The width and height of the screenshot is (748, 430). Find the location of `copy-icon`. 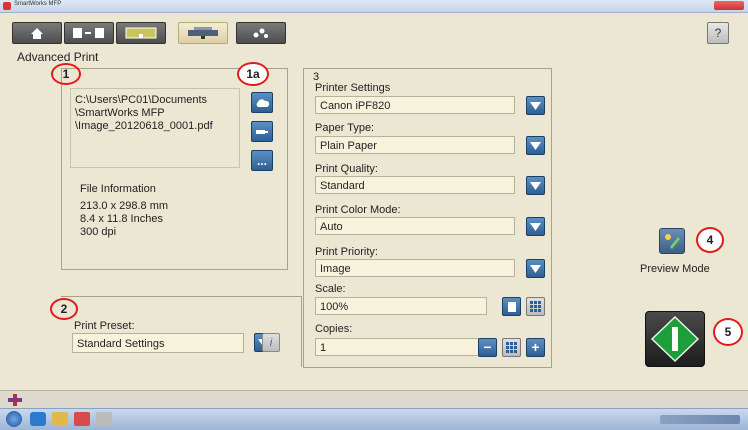

copy-icon is located at coordinates (88, 33).